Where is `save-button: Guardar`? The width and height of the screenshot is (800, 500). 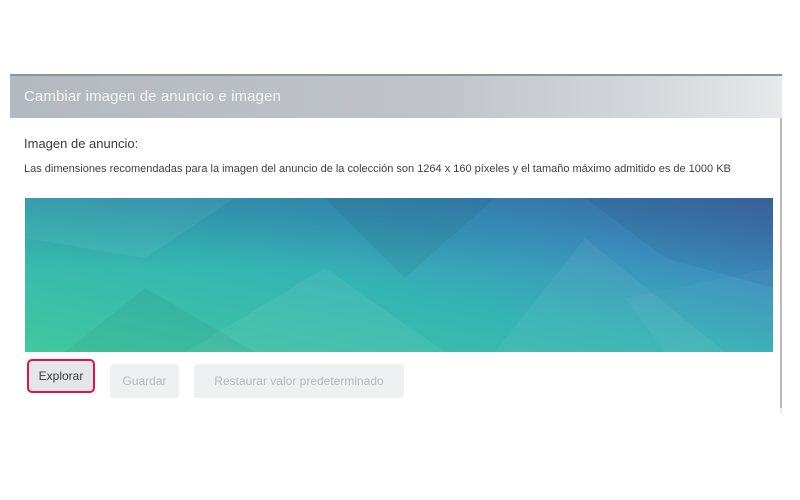 save-button: Guardar is located at coordinates (144, 381).